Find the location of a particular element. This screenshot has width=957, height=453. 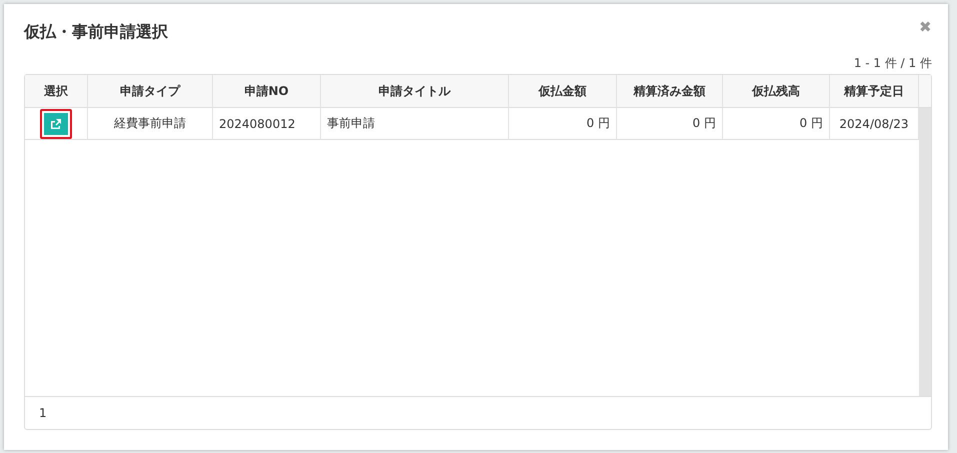

table-cell: 事前申請 is located at coordinates (415, 124).